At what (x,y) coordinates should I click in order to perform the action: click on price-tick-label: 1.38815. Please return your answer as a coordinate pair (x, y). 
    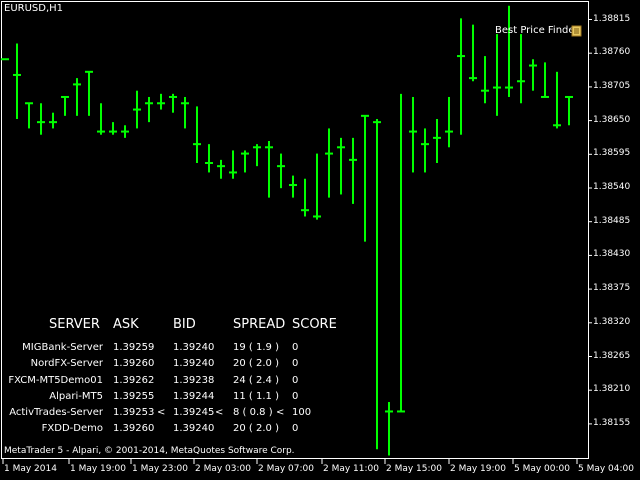
    Looking at the image, I should click on (612, 18).